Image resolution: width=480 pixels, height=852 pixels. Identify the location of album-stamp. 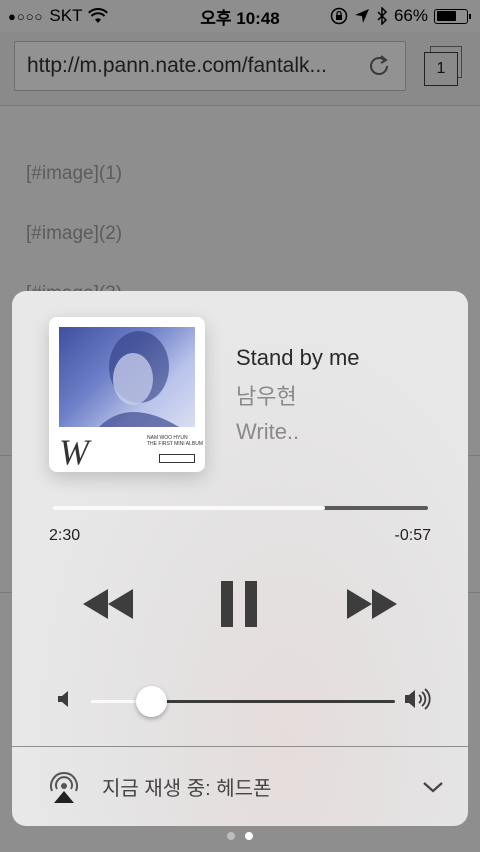
(177, 458).